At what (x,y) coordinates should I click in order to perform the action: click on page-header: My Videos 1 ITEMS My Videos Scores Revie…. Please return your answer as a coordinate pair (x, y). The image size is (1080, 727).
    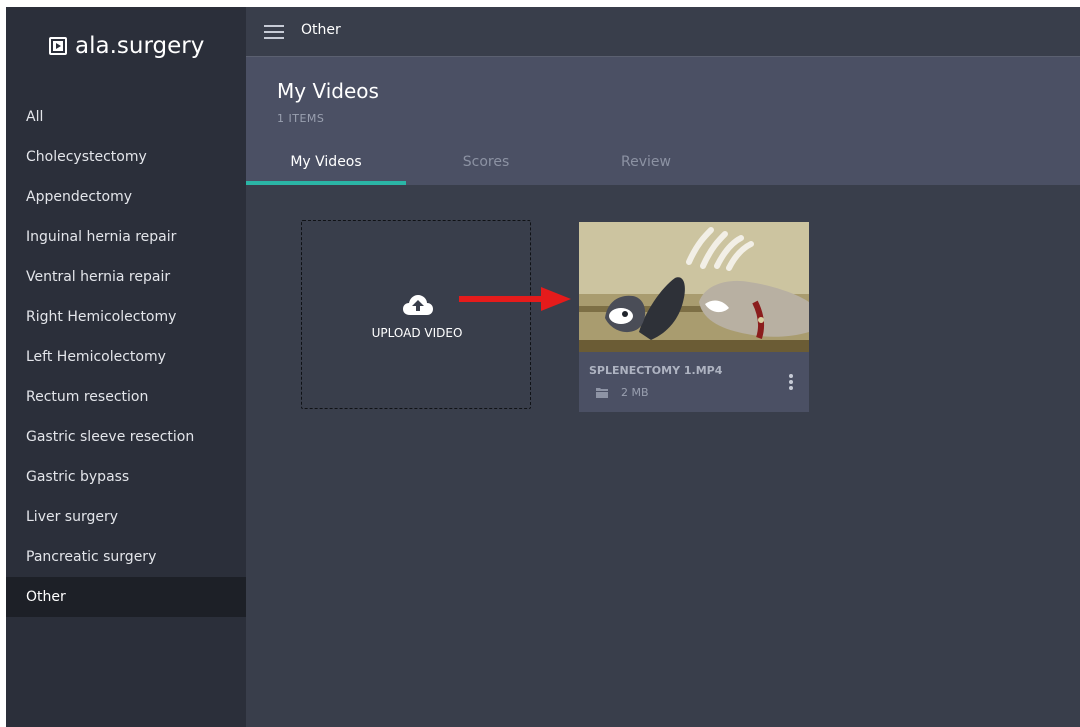
    Looking at the image, I should click on (663, 121).